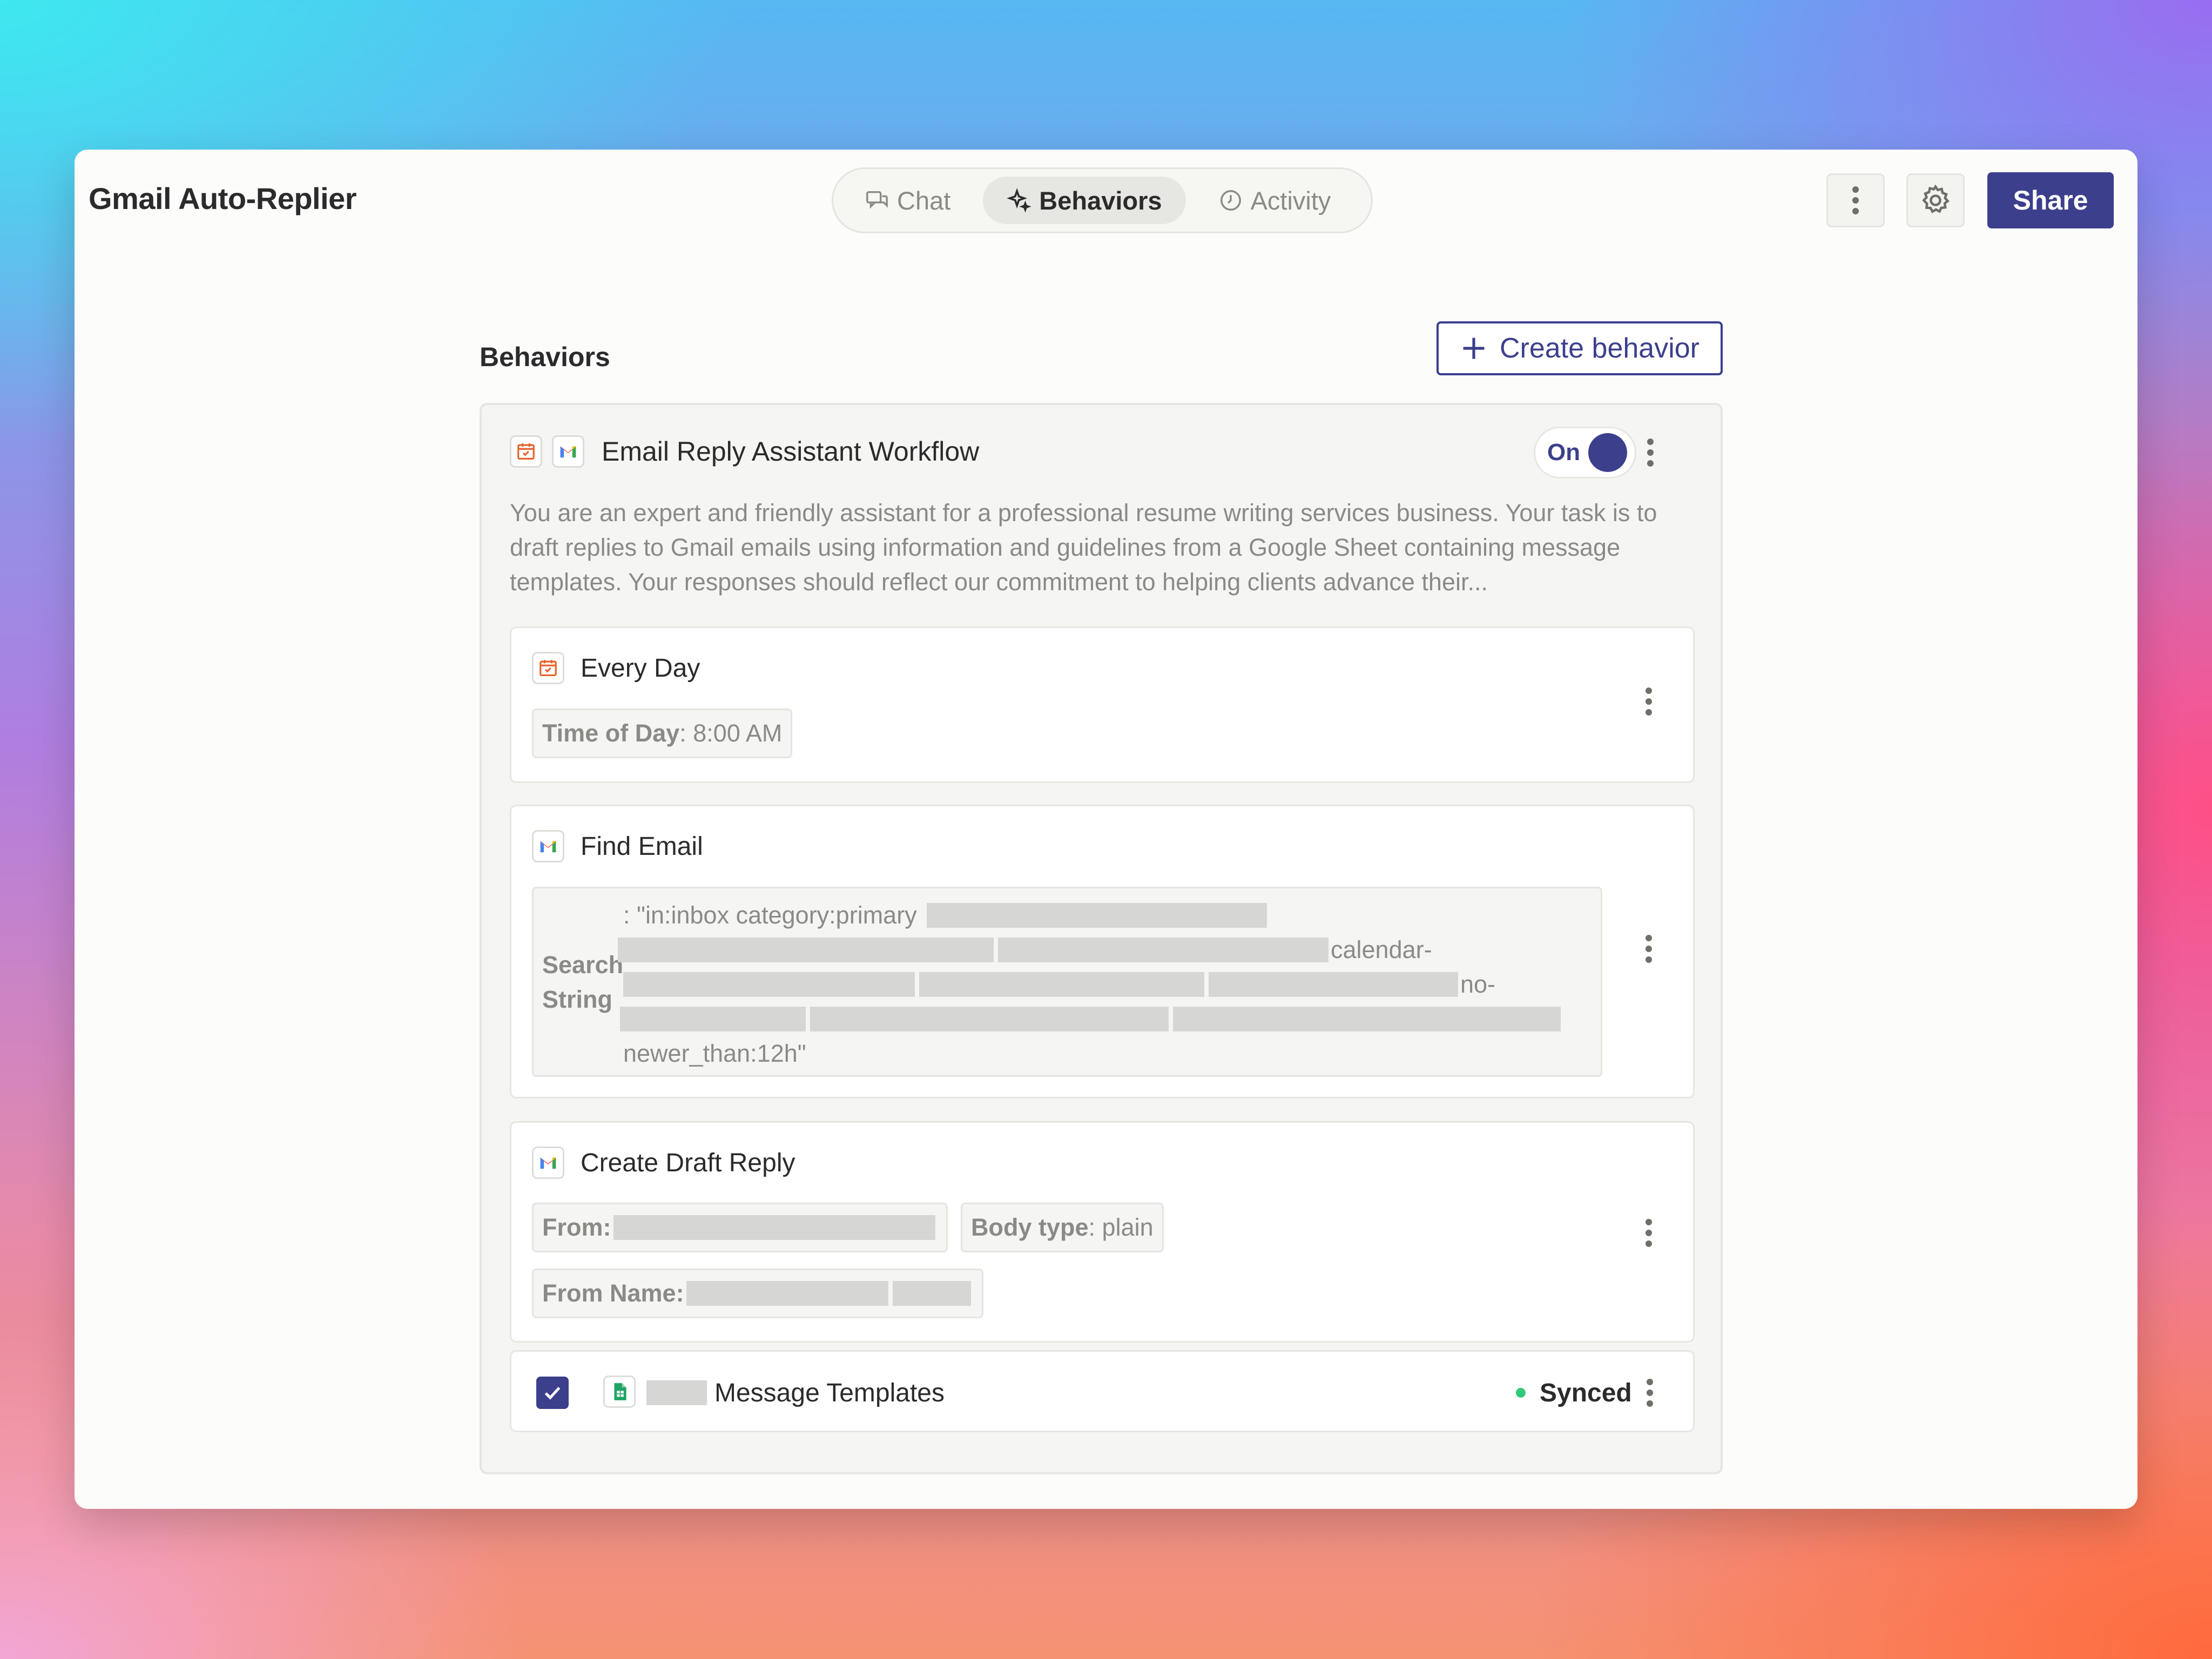  I want to click on step-schedule-more-button, so click(1648, 701).